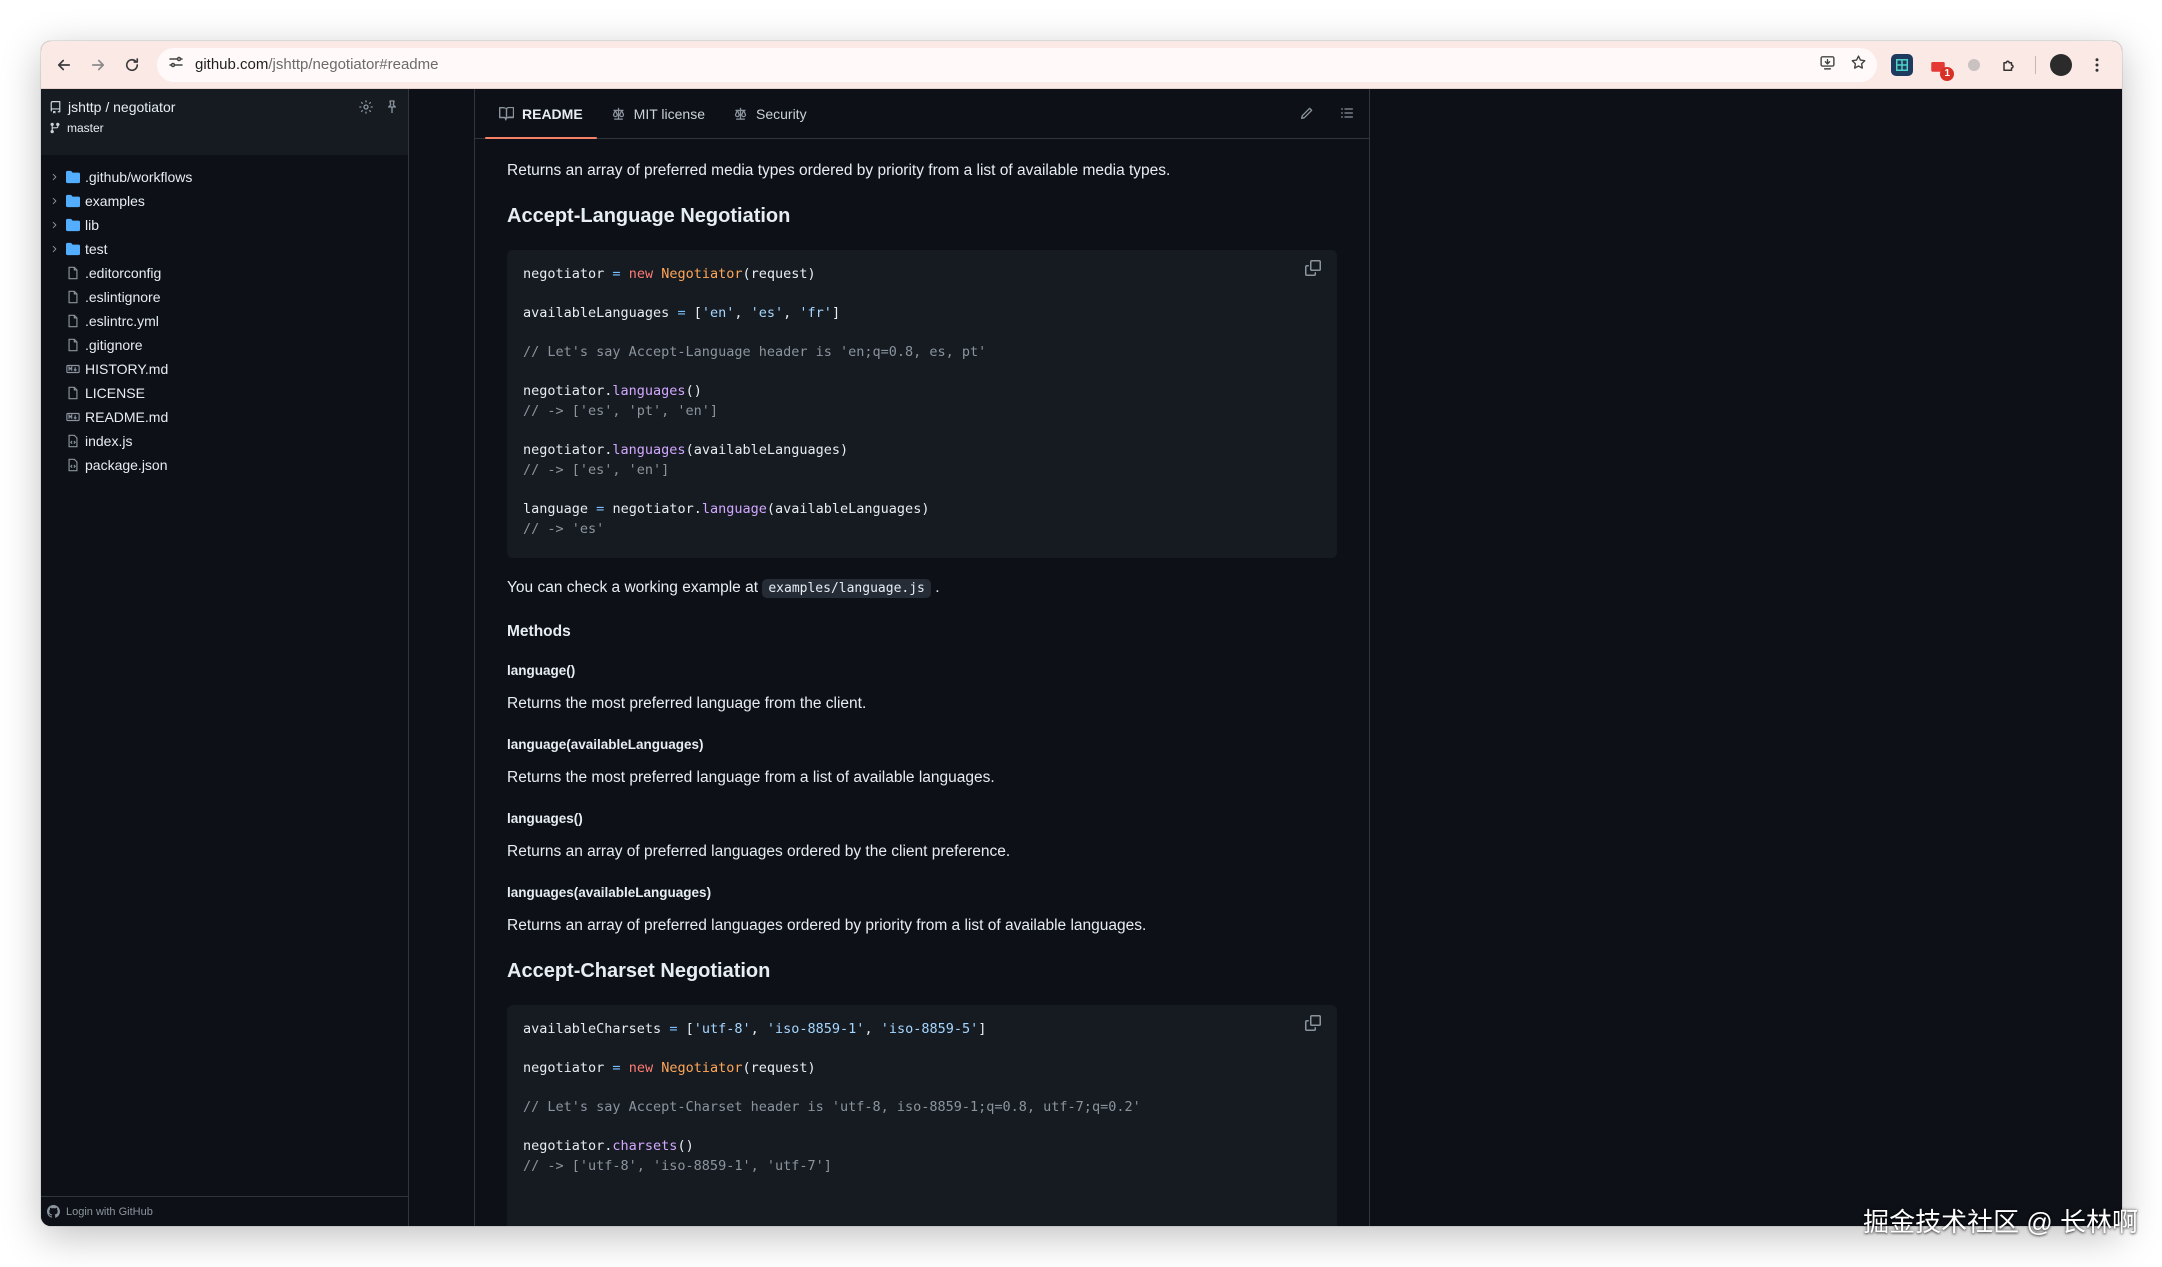  What do you see at coordinates (224, 201) in the screenshot?
I see `tree-folder: examples` at bounding box center [224, 201].